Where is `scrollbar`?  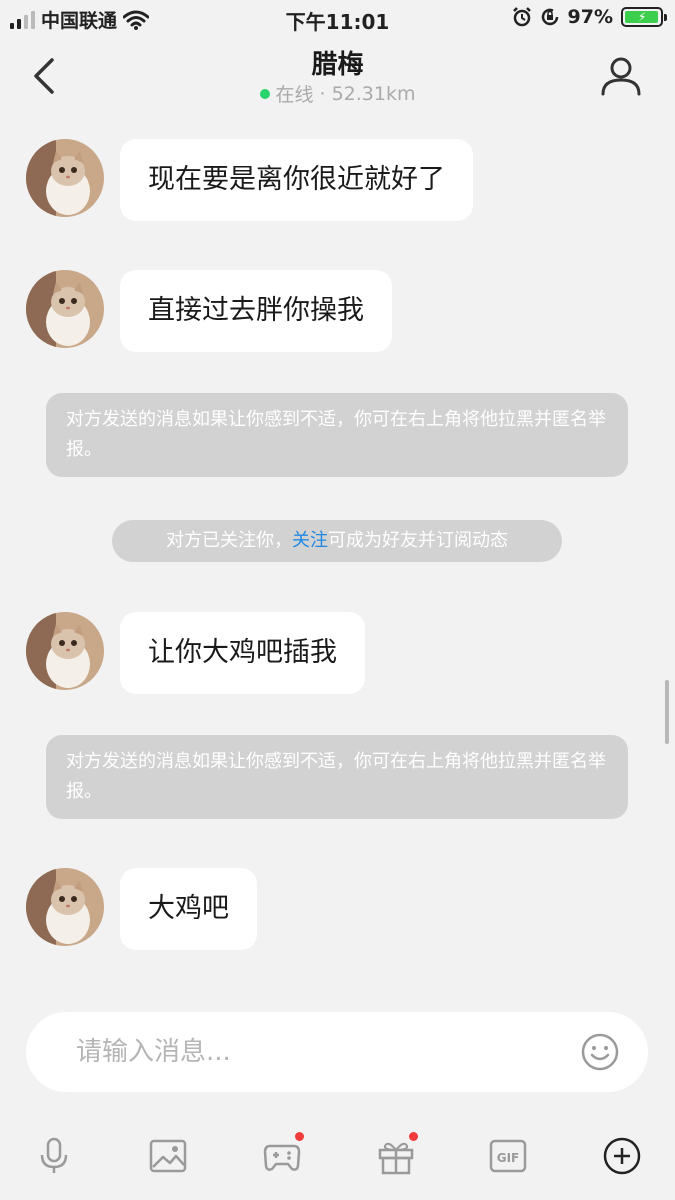
scrollbar is located at coordinates (667, 712).